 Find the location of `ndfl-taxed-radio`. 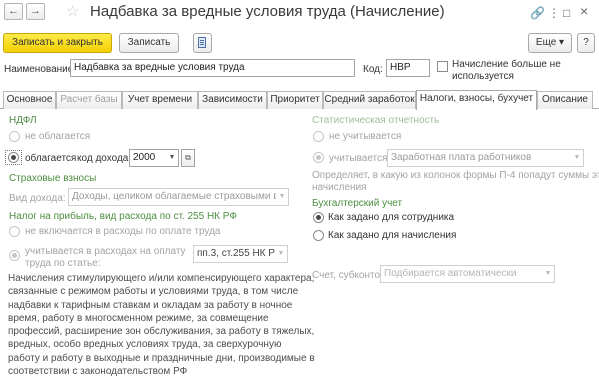

ndfl-taxed-radio is located at coordinates (13, 157).